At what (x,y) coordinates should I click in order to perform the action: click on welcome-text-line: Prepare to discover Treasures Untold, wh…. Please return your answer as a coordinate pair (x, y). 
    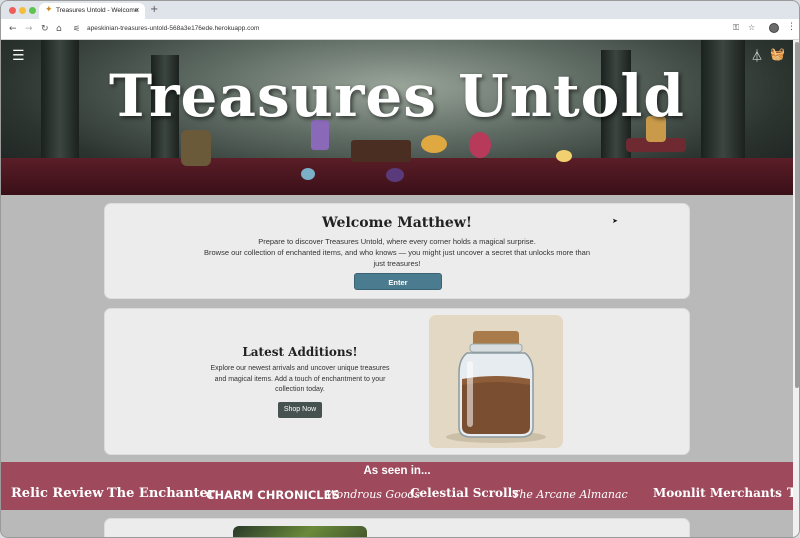
    Looking at the image, I should click on (397, 241).